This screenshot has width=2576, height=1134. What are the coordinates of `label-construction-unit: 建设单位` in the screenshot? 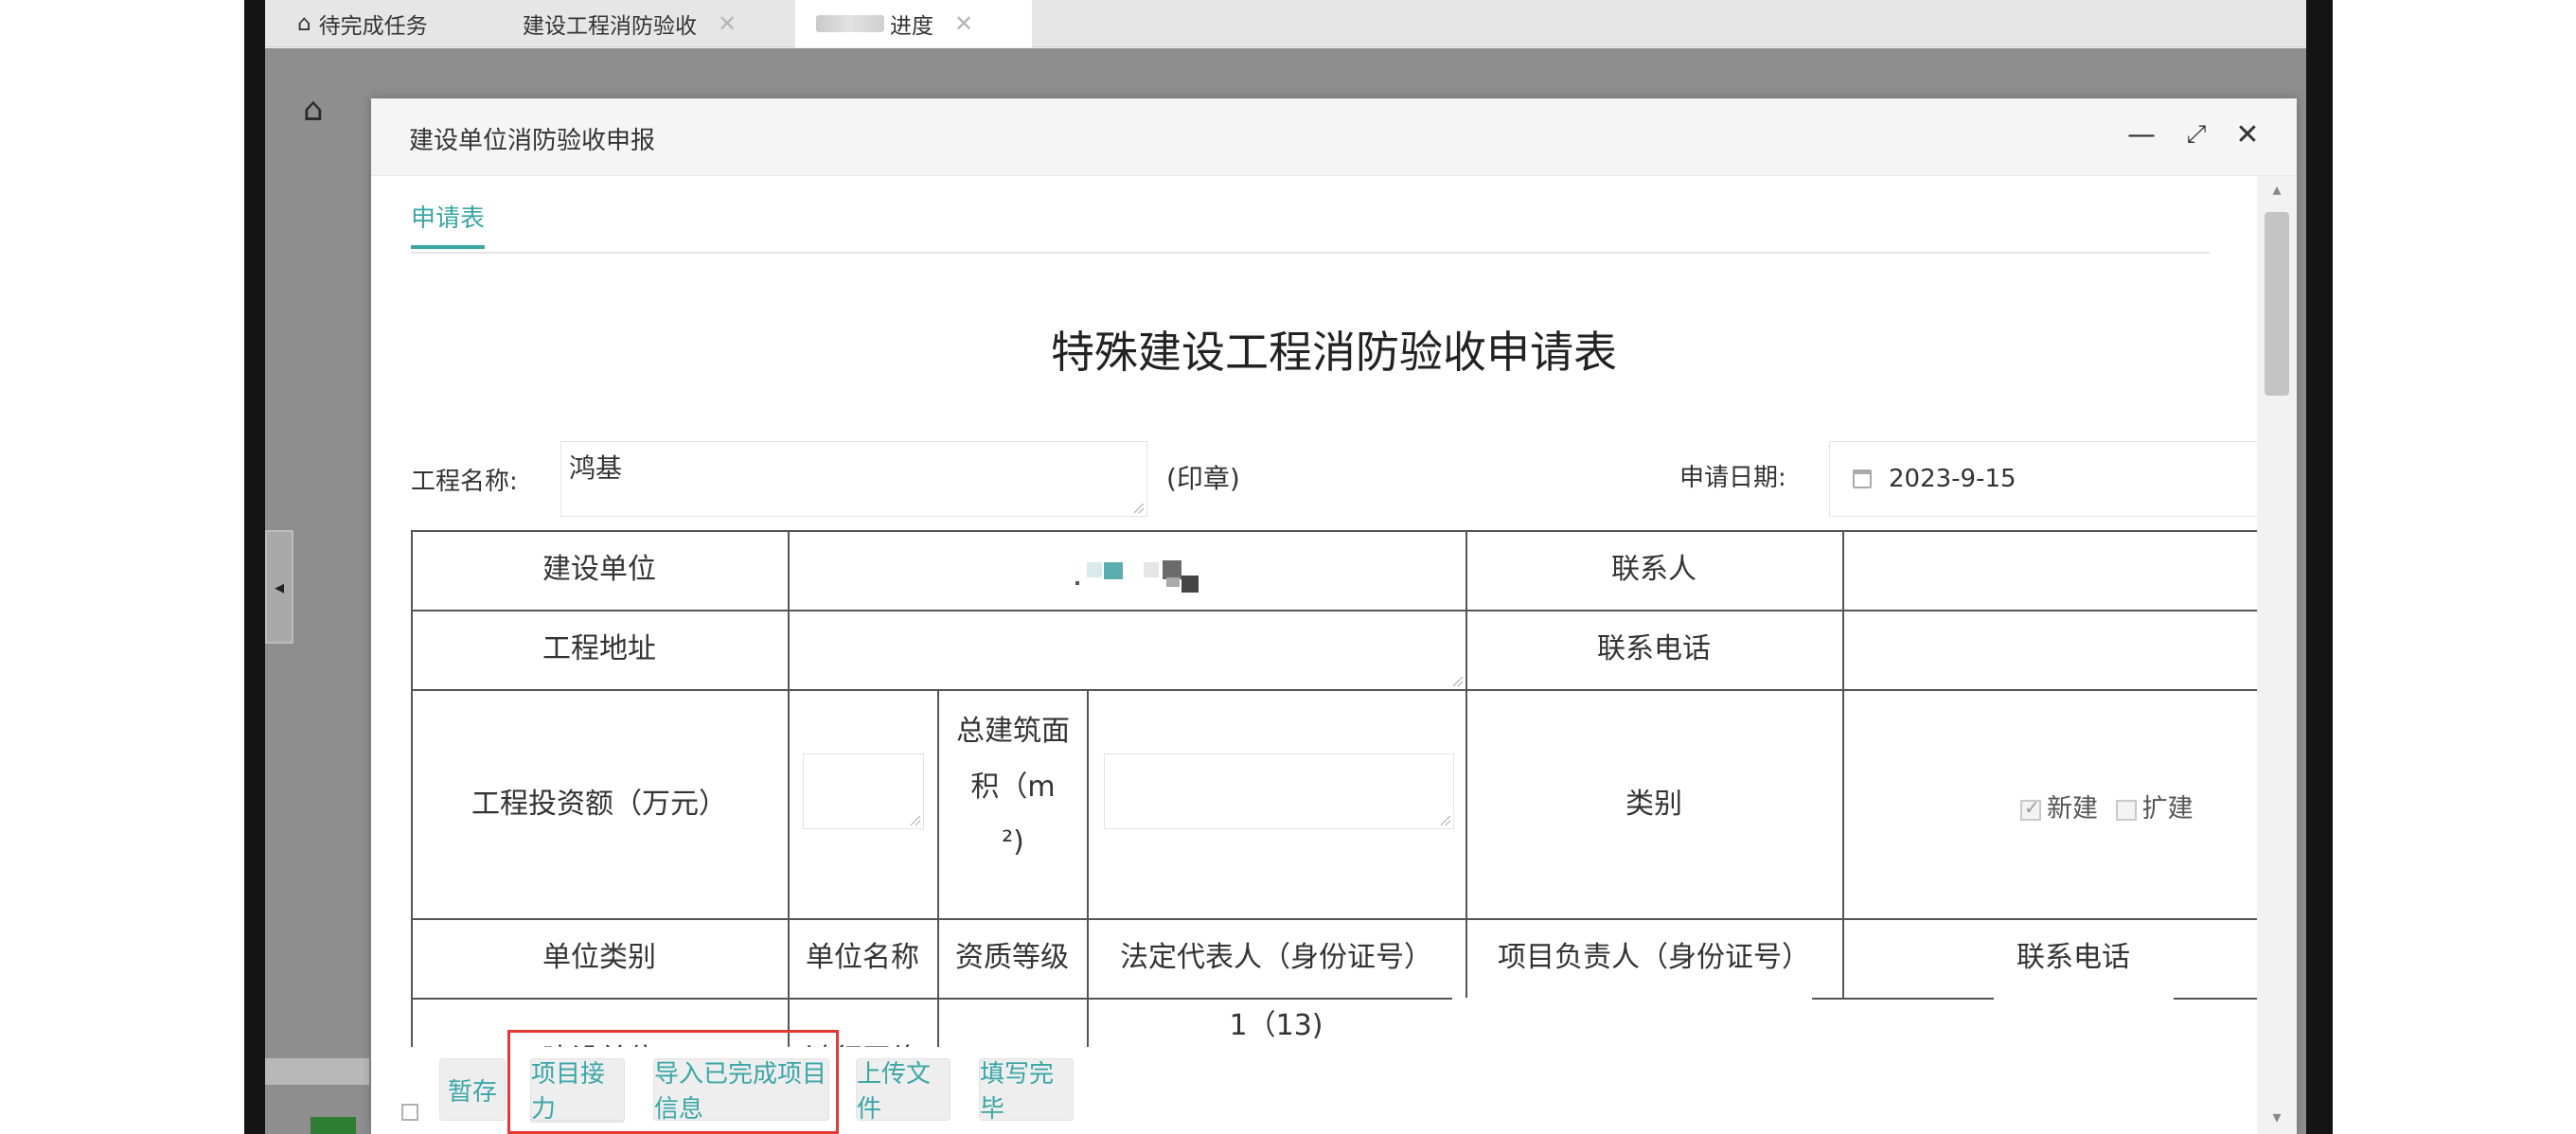 It's located at (599, 569).